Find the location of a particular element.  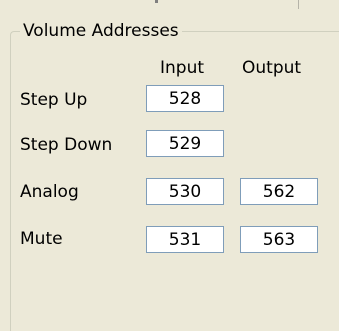

analog-output-field is located at coordinates (279, 191).